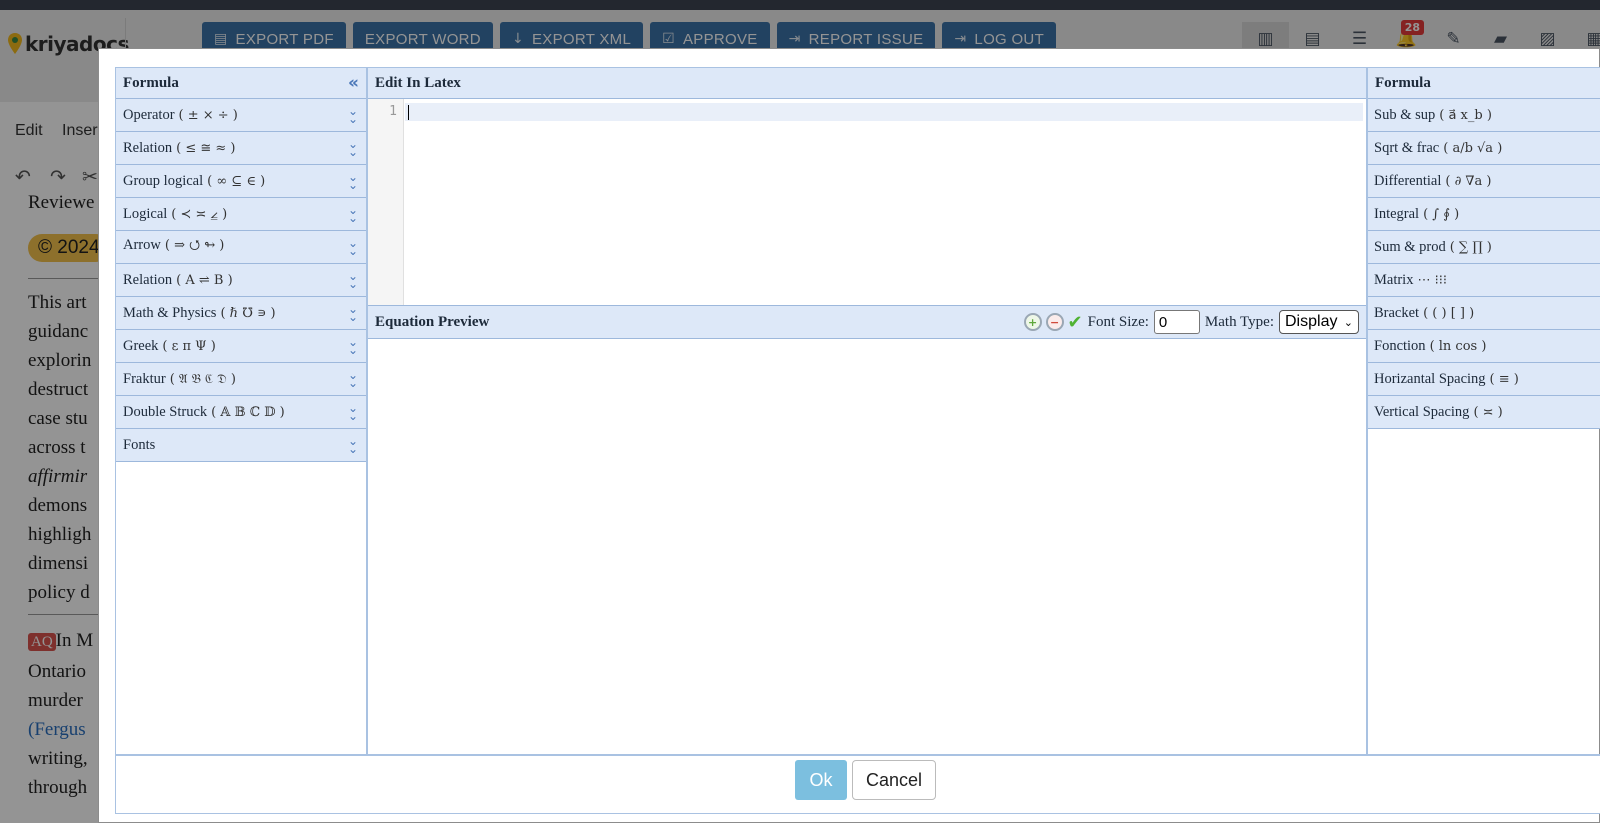  I want to click on formula-category-arrow: Arrow( ⇒ ⭯ ↬ ) ⌄ ⌄, so click(241, 247).